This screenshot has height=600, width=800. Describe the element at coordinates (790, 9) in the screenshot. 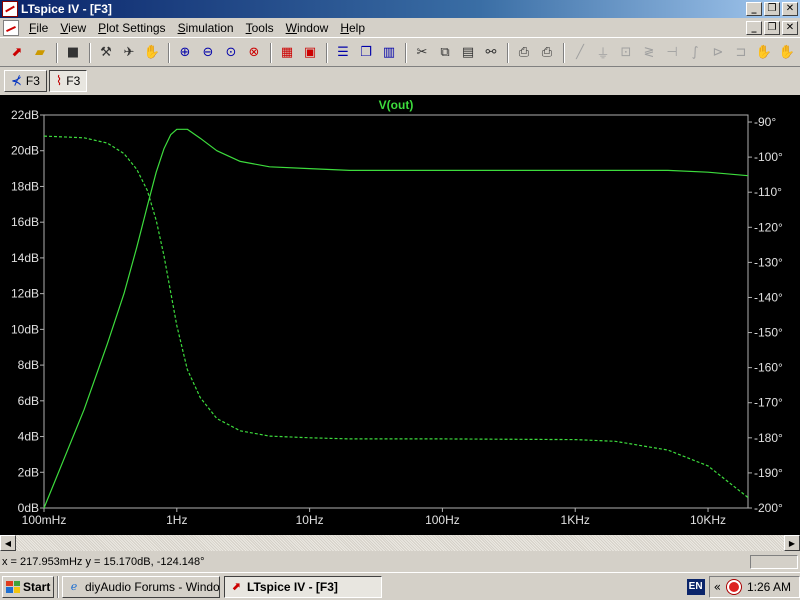

I see `close-button: ✕` at that location.